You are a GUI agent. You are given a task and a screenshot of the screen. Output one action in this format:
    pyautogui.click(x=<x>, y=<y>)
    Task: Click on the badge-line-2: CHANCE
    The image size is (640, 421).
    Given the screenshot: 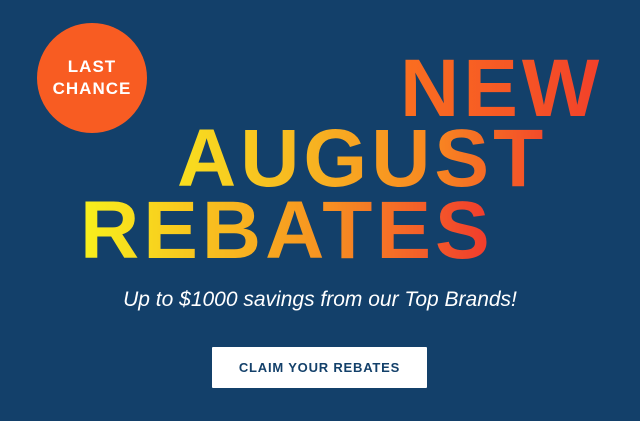 What is the action you would take?
    pyautogui.click(x=92, y=88)
    